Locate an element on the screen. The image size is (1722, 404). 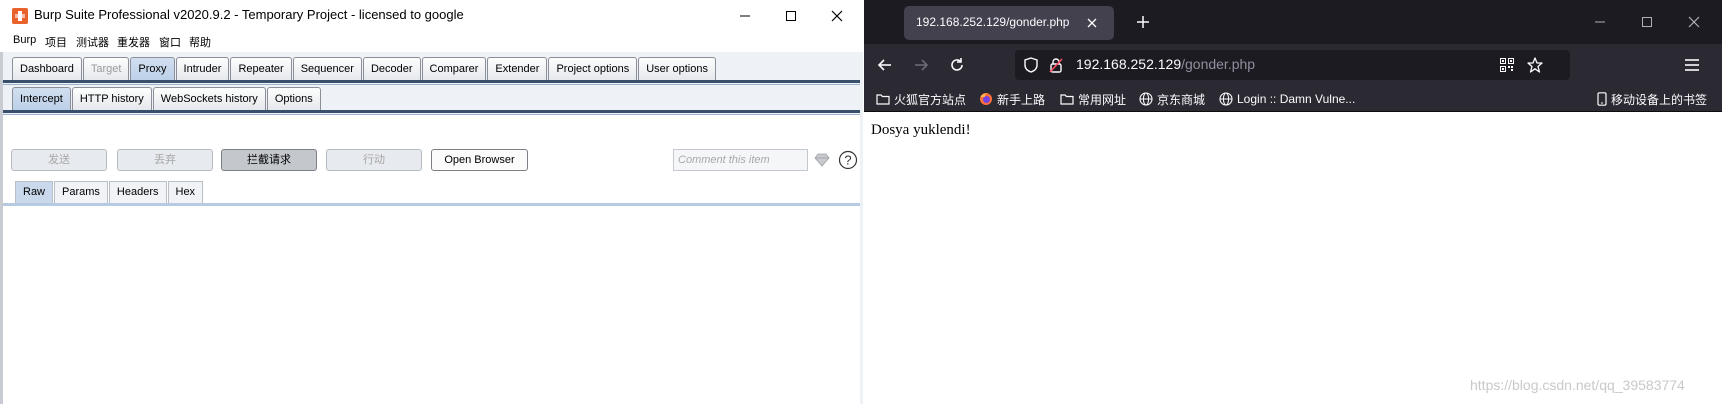
tab-project-options: Project options is located at coordinates (593, 68).